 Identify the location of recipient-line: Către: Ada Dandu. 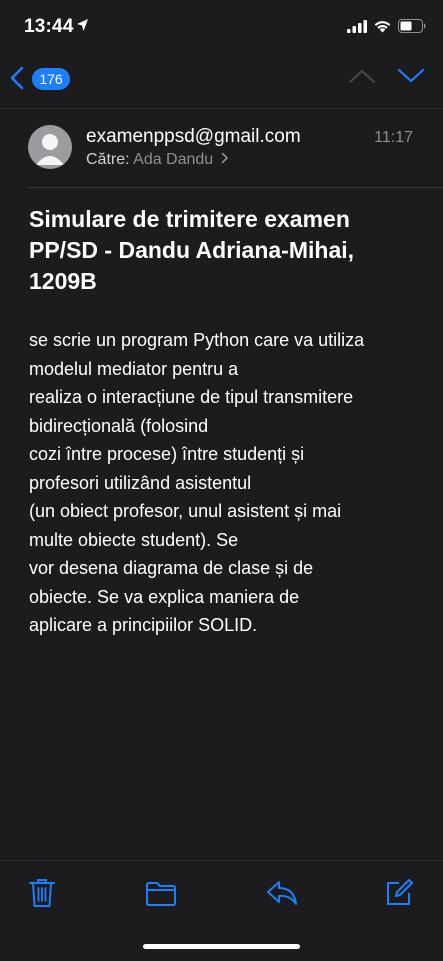
(157, 160).